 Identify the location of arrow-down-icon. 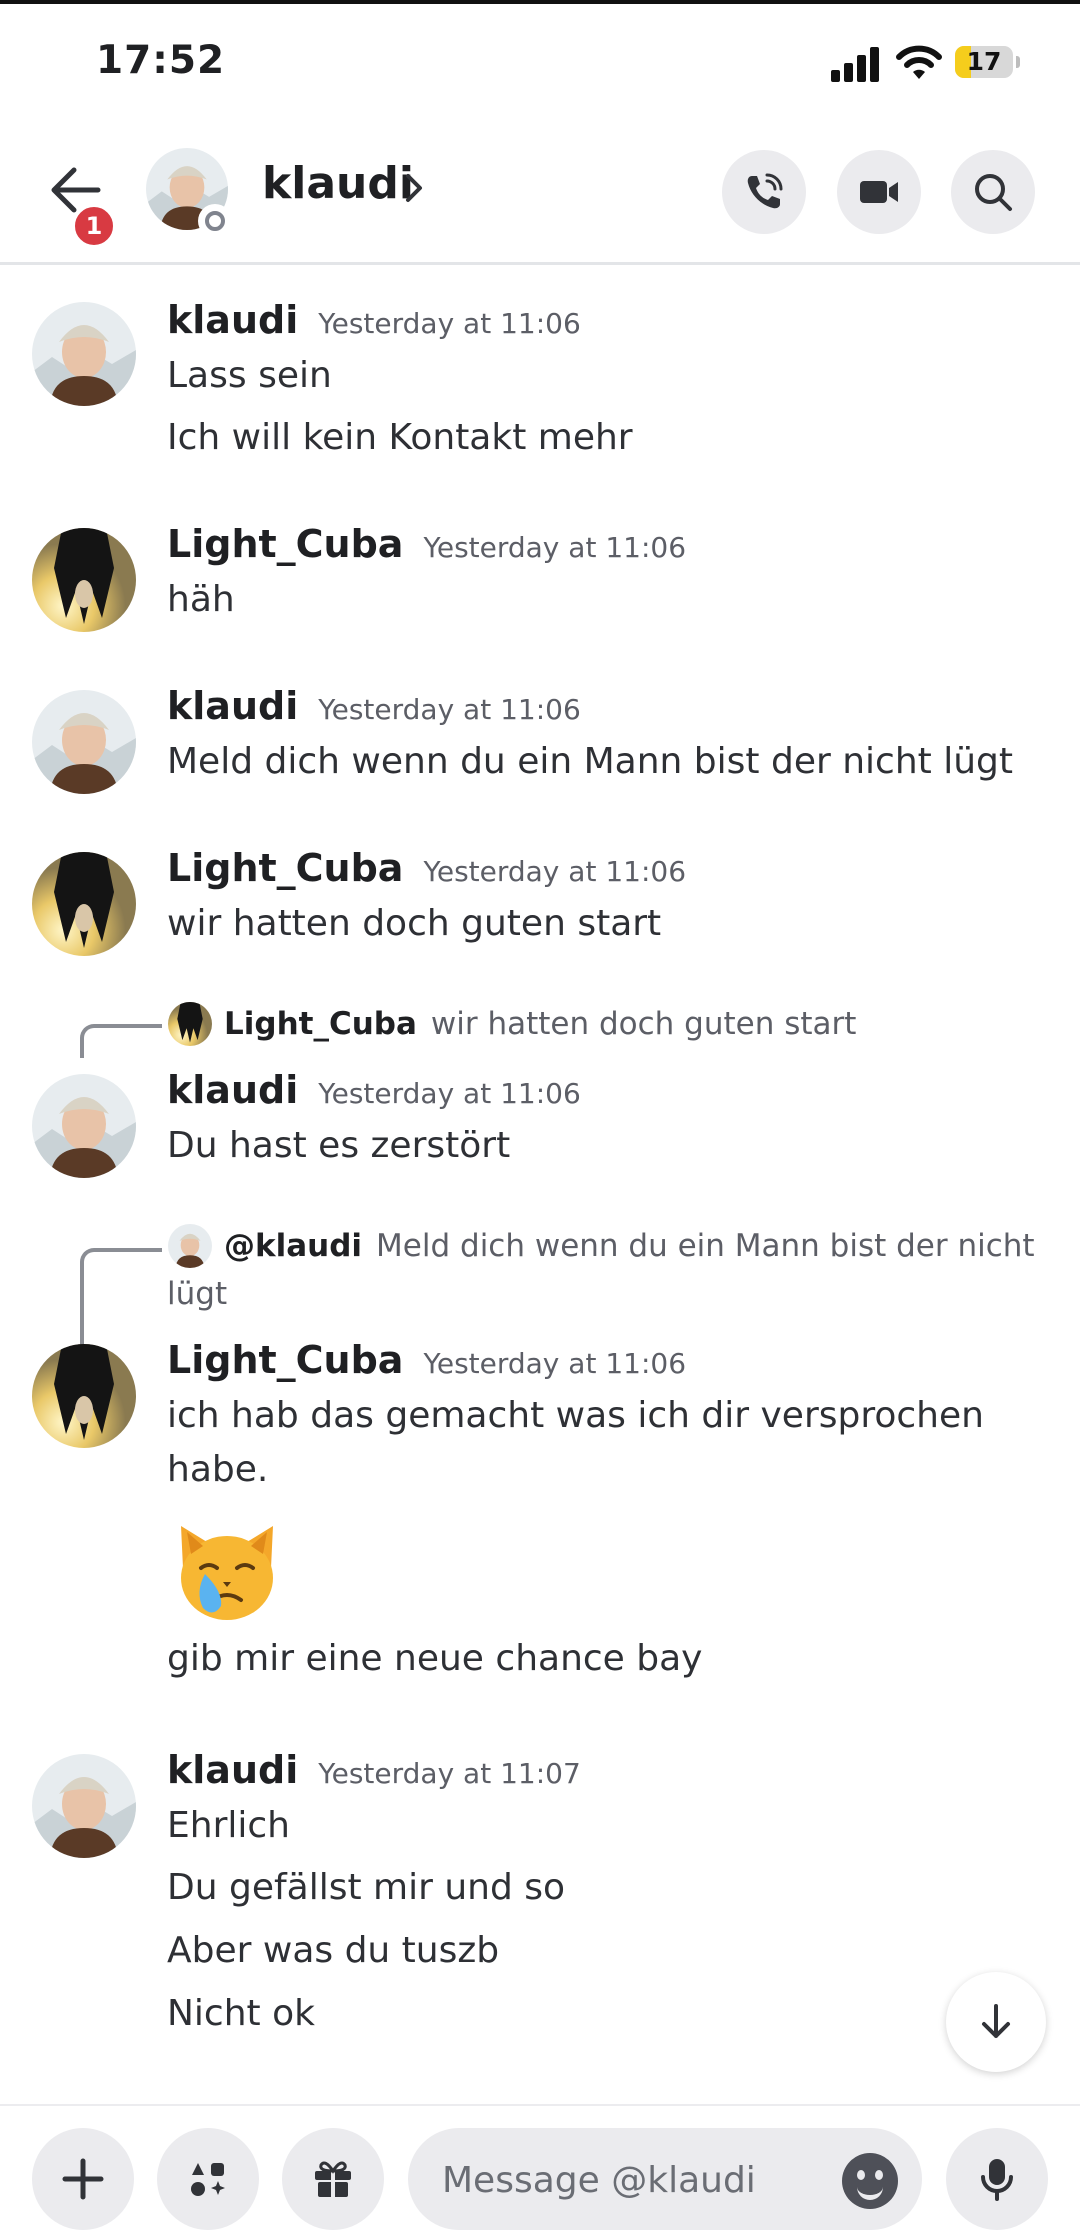
(996, 2021).